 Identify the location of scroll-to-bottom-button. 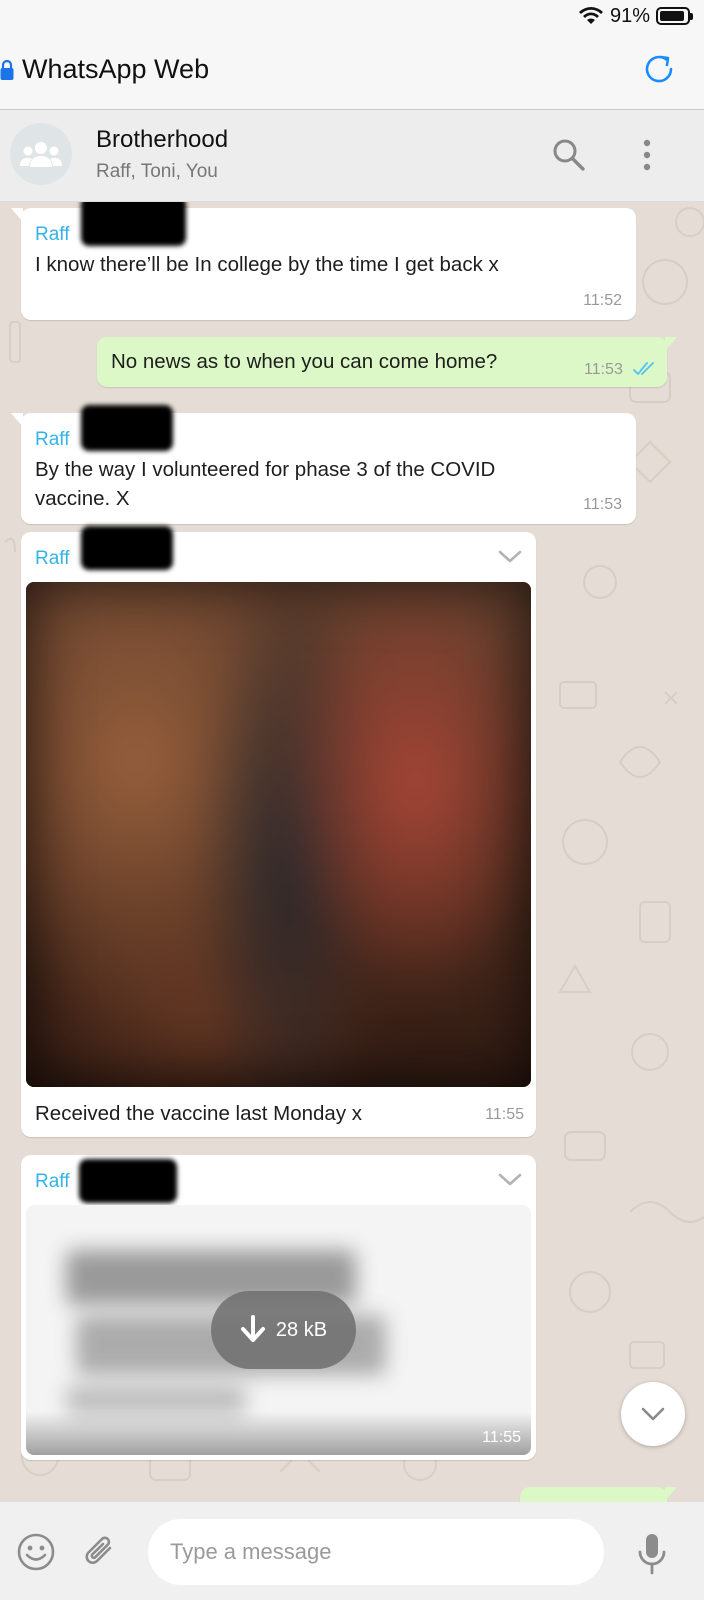
(653, 1414).